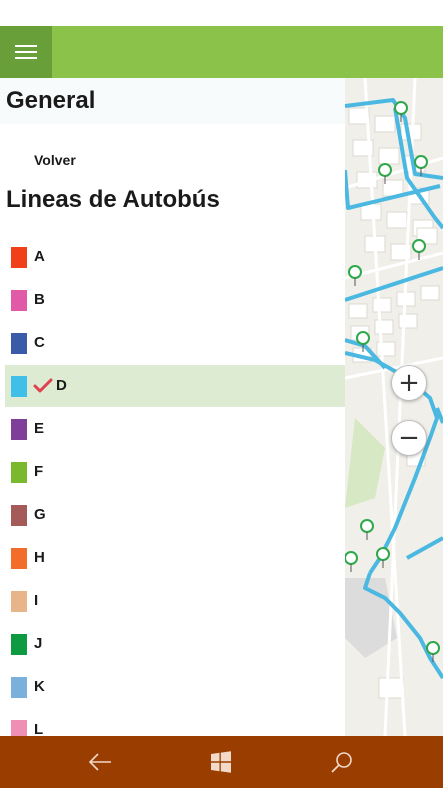 The width and height of the screenshot is (443, 788). I want to click on minus-icon: −, so click(409, 438).